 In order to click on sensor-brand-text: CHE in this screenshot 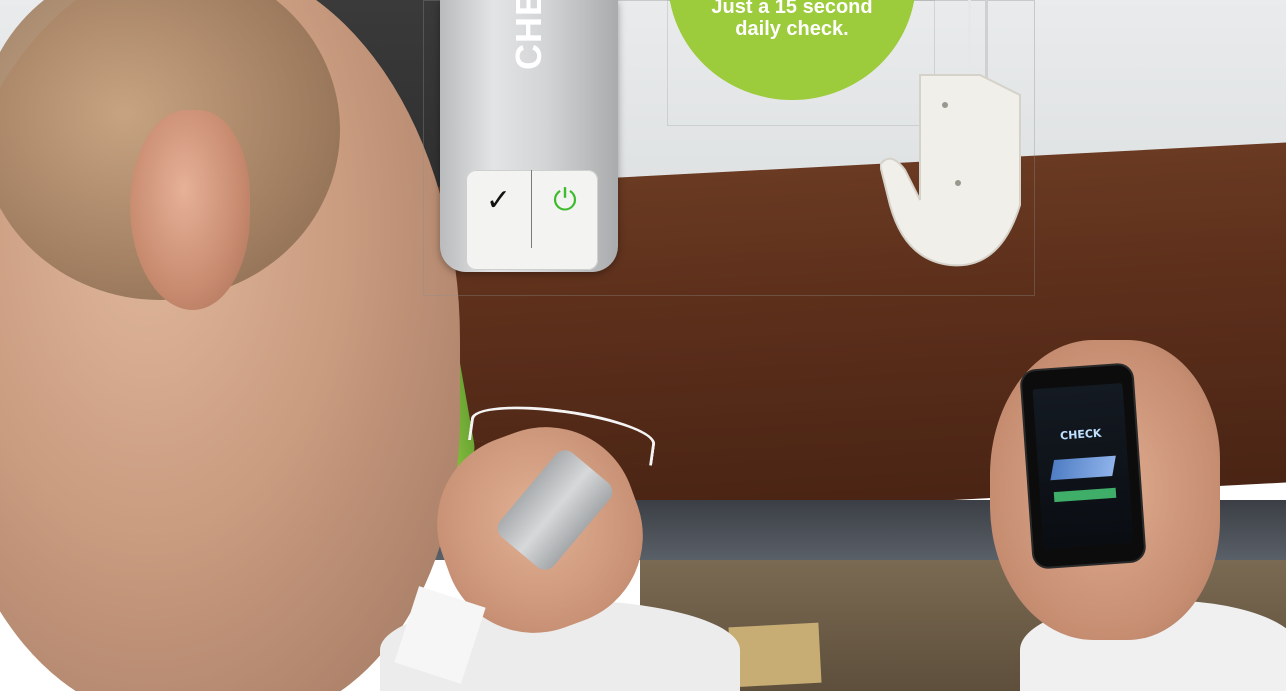, I will do `click(528, 35)`.